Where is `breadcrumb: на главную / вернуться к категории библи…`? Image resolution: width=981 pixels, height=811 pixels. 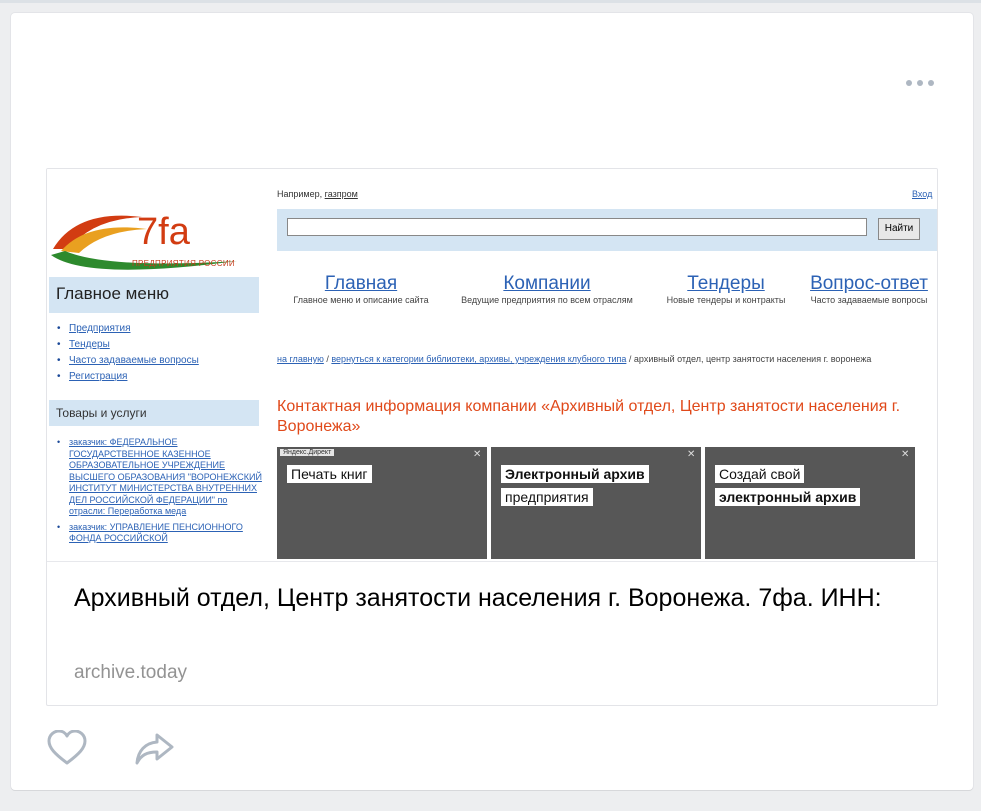 breadcrumb: на главную / вернуться к категории библи… is located at coordinates (577, 359).